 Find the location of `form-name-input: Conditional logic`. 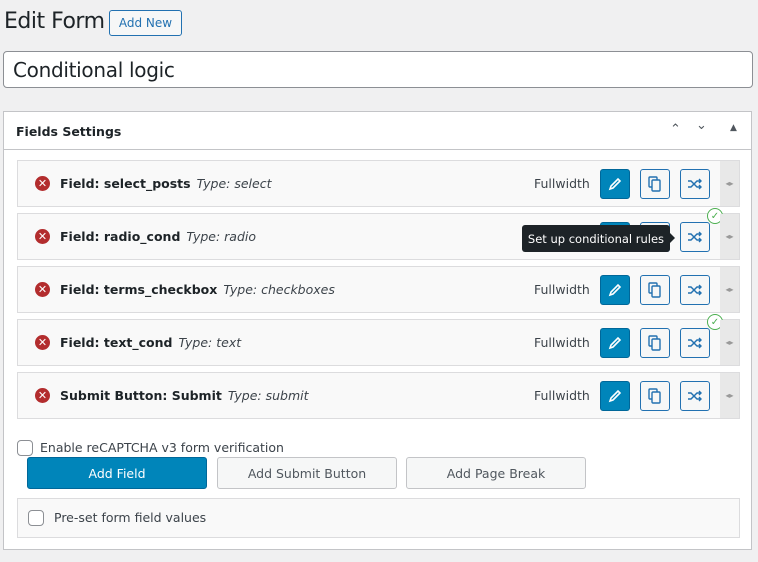

form-name-input: Conditional logic is located at coordinates (378, 69).